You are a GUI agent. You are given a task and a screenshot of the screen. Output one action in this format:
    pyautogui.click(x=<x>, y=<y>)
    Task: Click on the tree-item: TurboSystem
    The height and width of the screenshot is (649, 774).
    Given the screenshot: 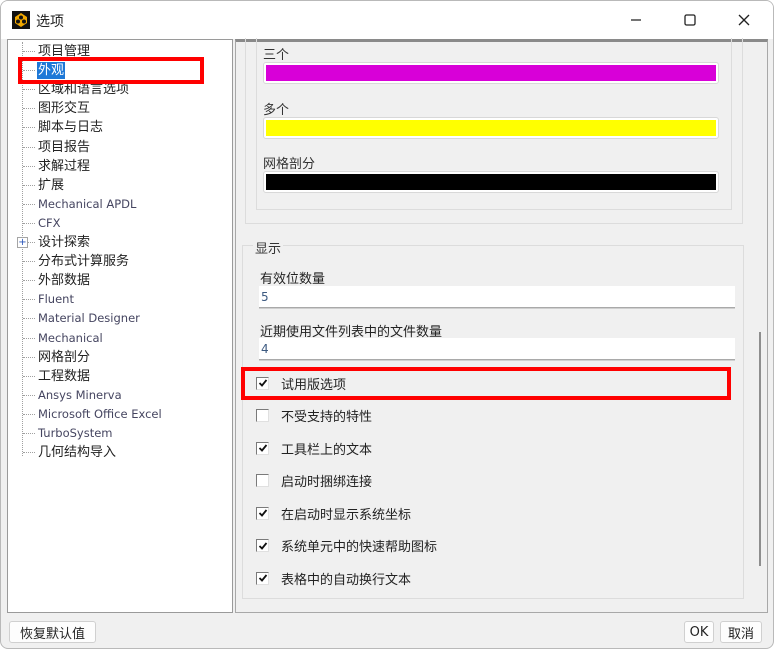 What is the action you would take?
    pyautogui.click(x=61, y=433)
    